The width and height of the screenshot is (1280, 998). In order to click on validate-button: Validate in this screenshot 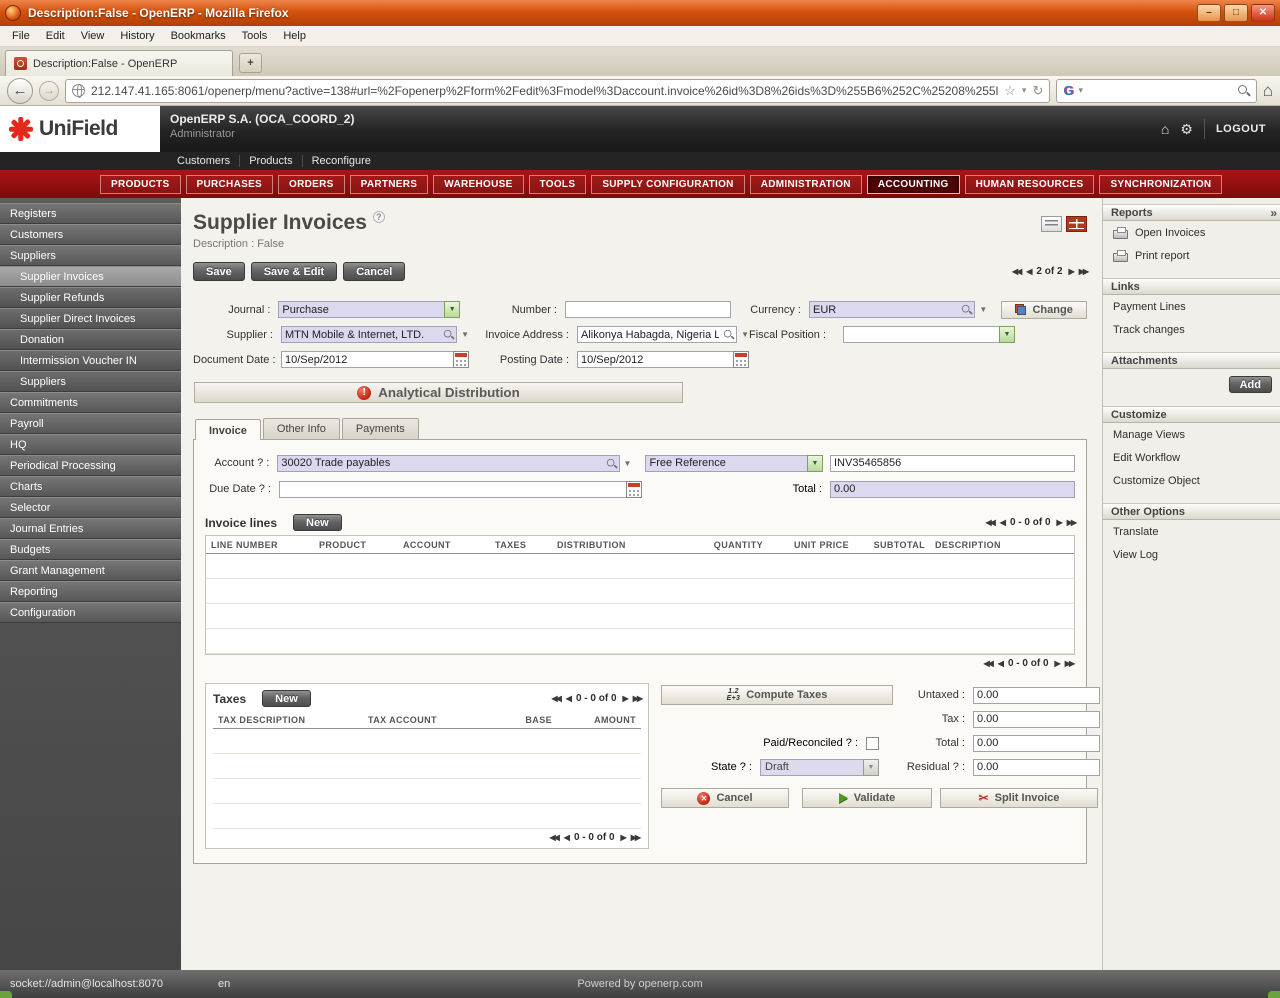, I will do `click(867, 798)`.